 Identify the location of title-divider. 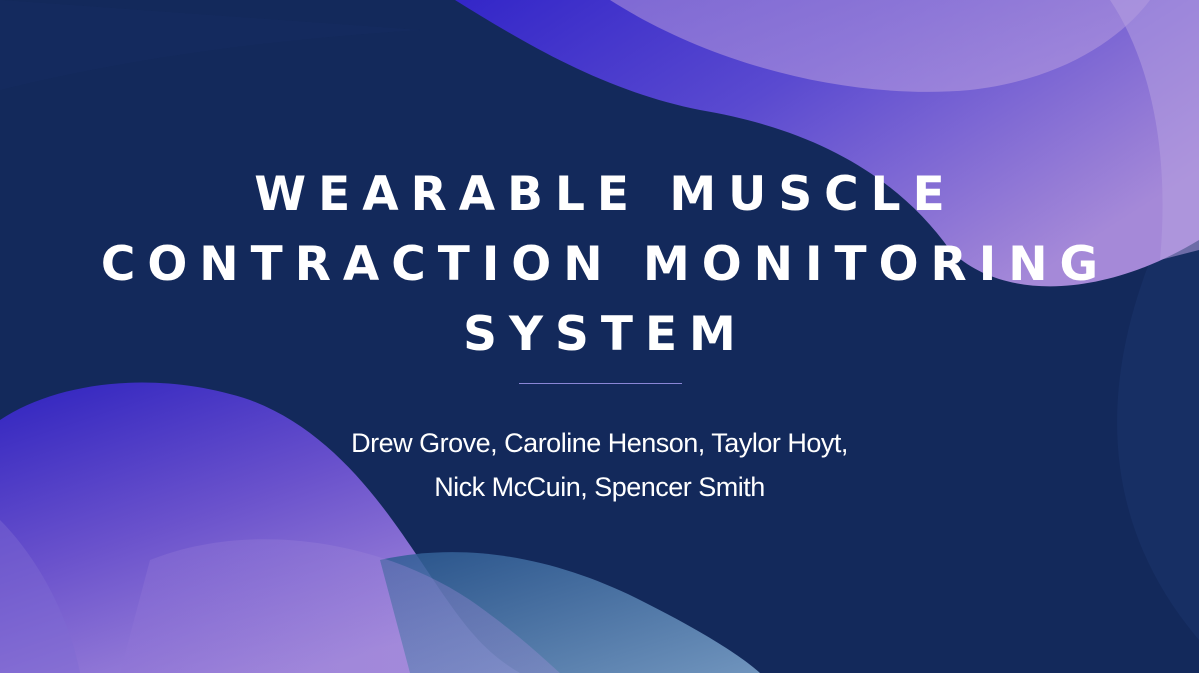
(600, 383).